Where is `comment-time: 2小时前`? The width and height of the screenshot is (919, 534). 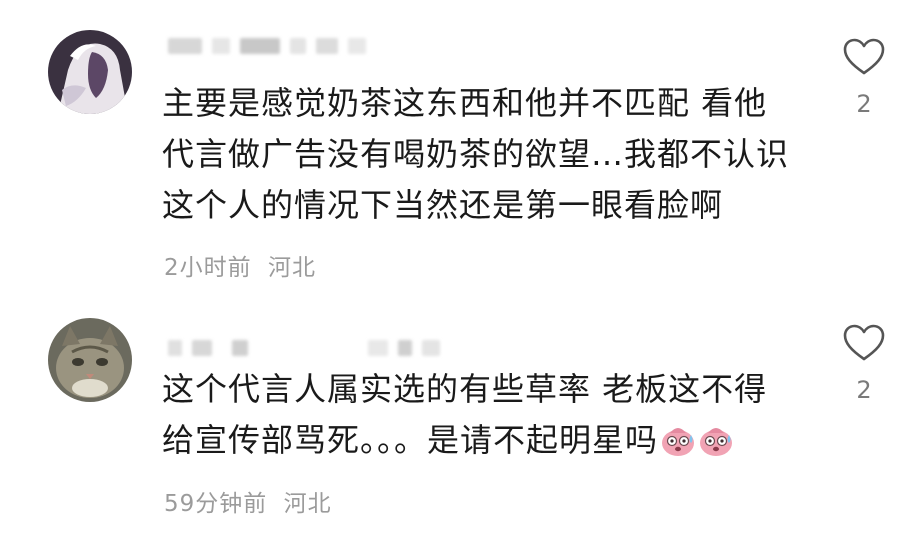 comment-time: 2小时前 is located at coordinates (208, 268).